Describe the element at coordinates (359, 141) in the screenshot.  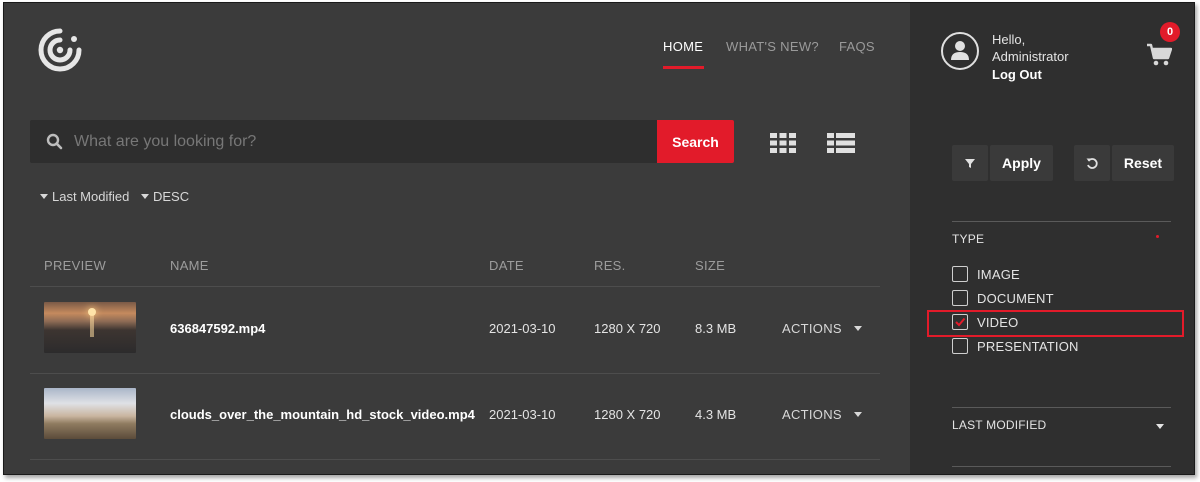
I see `search-input` at that location.